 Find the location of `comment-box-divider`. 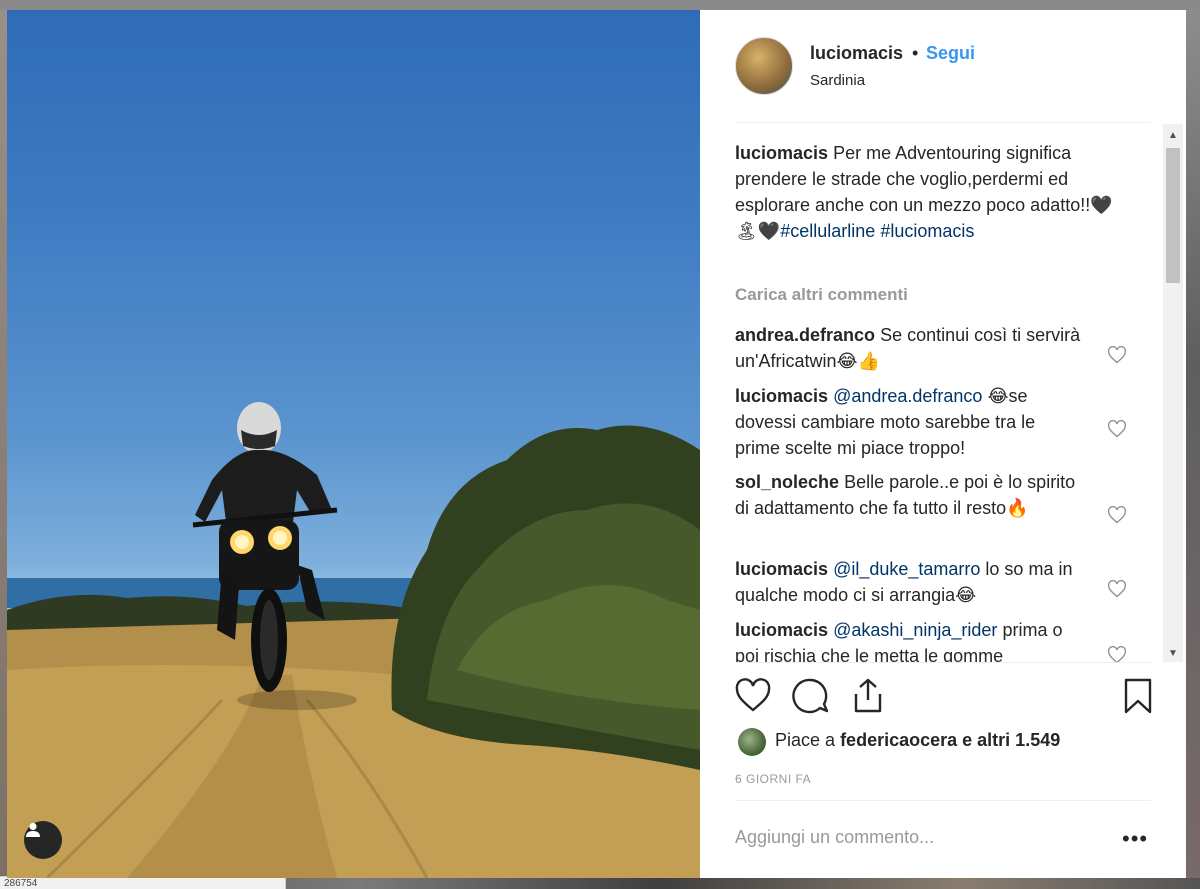

comment-box-divider is located at coordinates (943, 800).